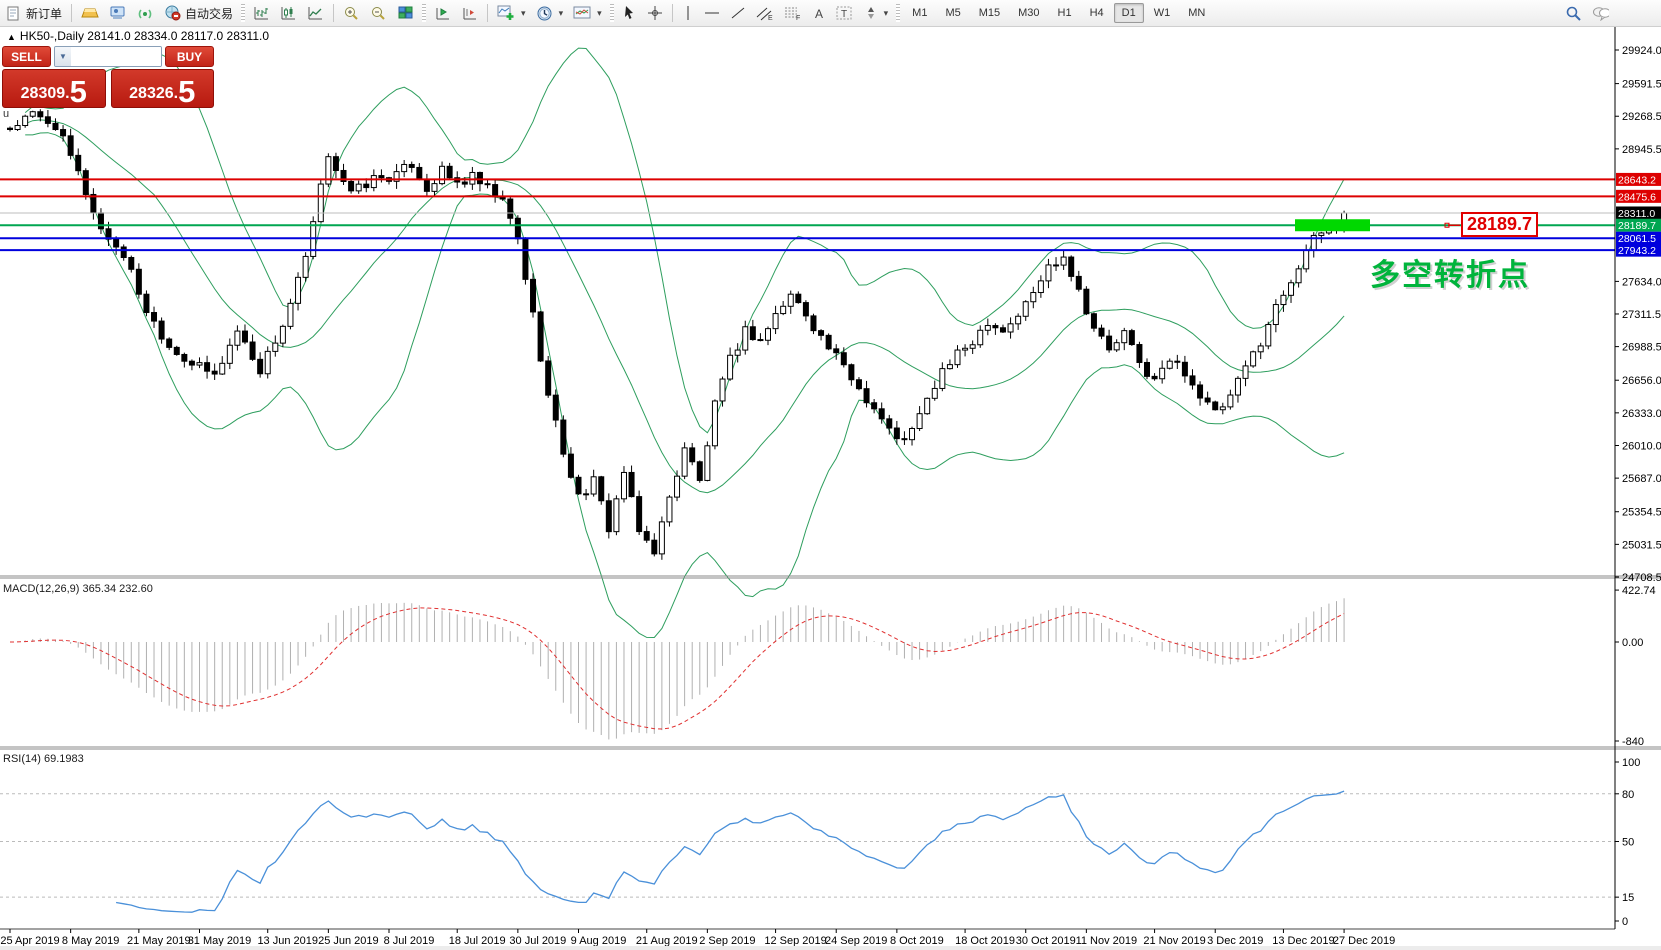 This screenshot has width=1661, height=950. Describe the element at coordinates (655, 13) in the screenshot. I see `crosshair-icon` at that location.